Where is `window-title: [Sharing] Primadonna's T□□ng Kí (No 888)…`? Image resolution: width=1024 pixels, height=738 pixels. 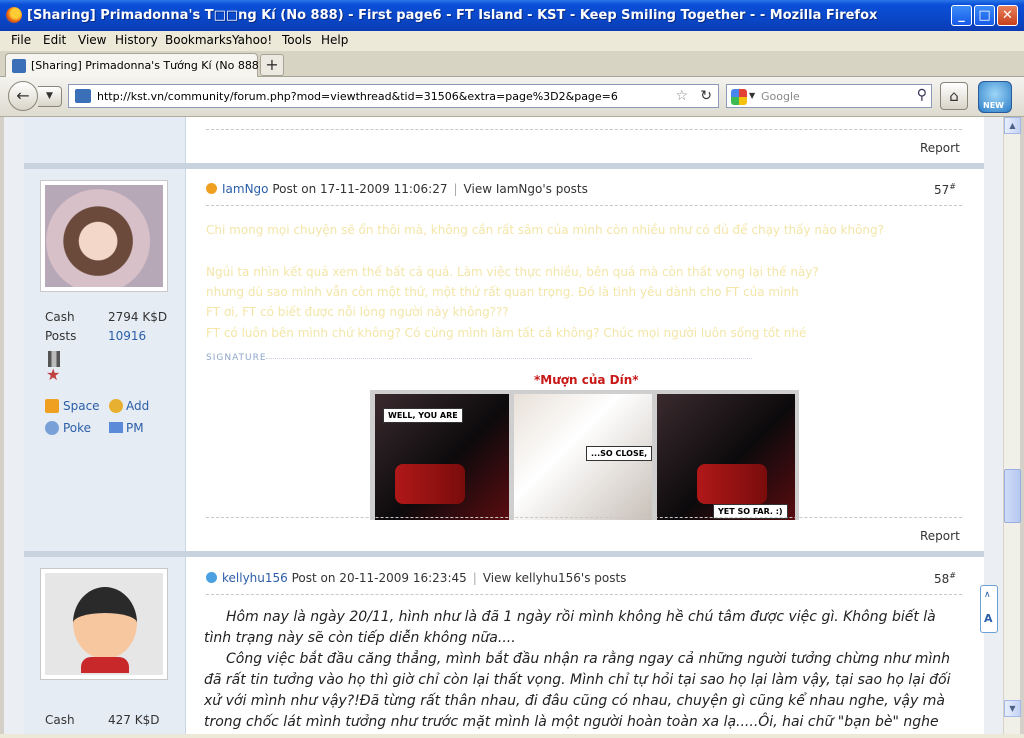 window-title: [Sharing] Primadonna's T□□ng Kí (No 888)… is located at coordinates (452, 15).